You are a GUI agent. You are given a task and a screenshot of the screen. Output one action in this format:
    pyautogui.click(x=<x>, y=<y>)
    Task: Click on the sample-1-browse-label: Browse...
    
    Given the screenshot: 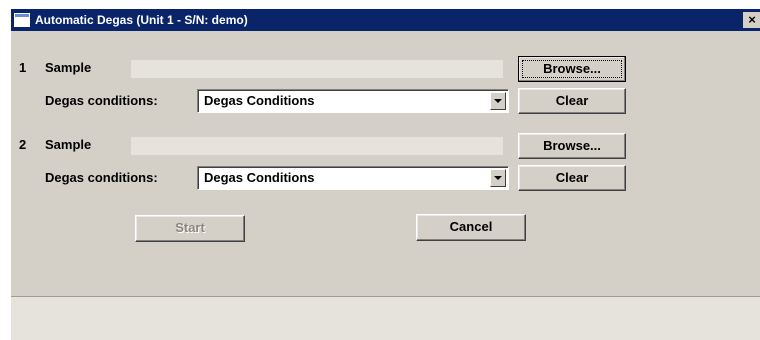 What is the action you would take?
    pyautogui.click(x=572, y=68)
    